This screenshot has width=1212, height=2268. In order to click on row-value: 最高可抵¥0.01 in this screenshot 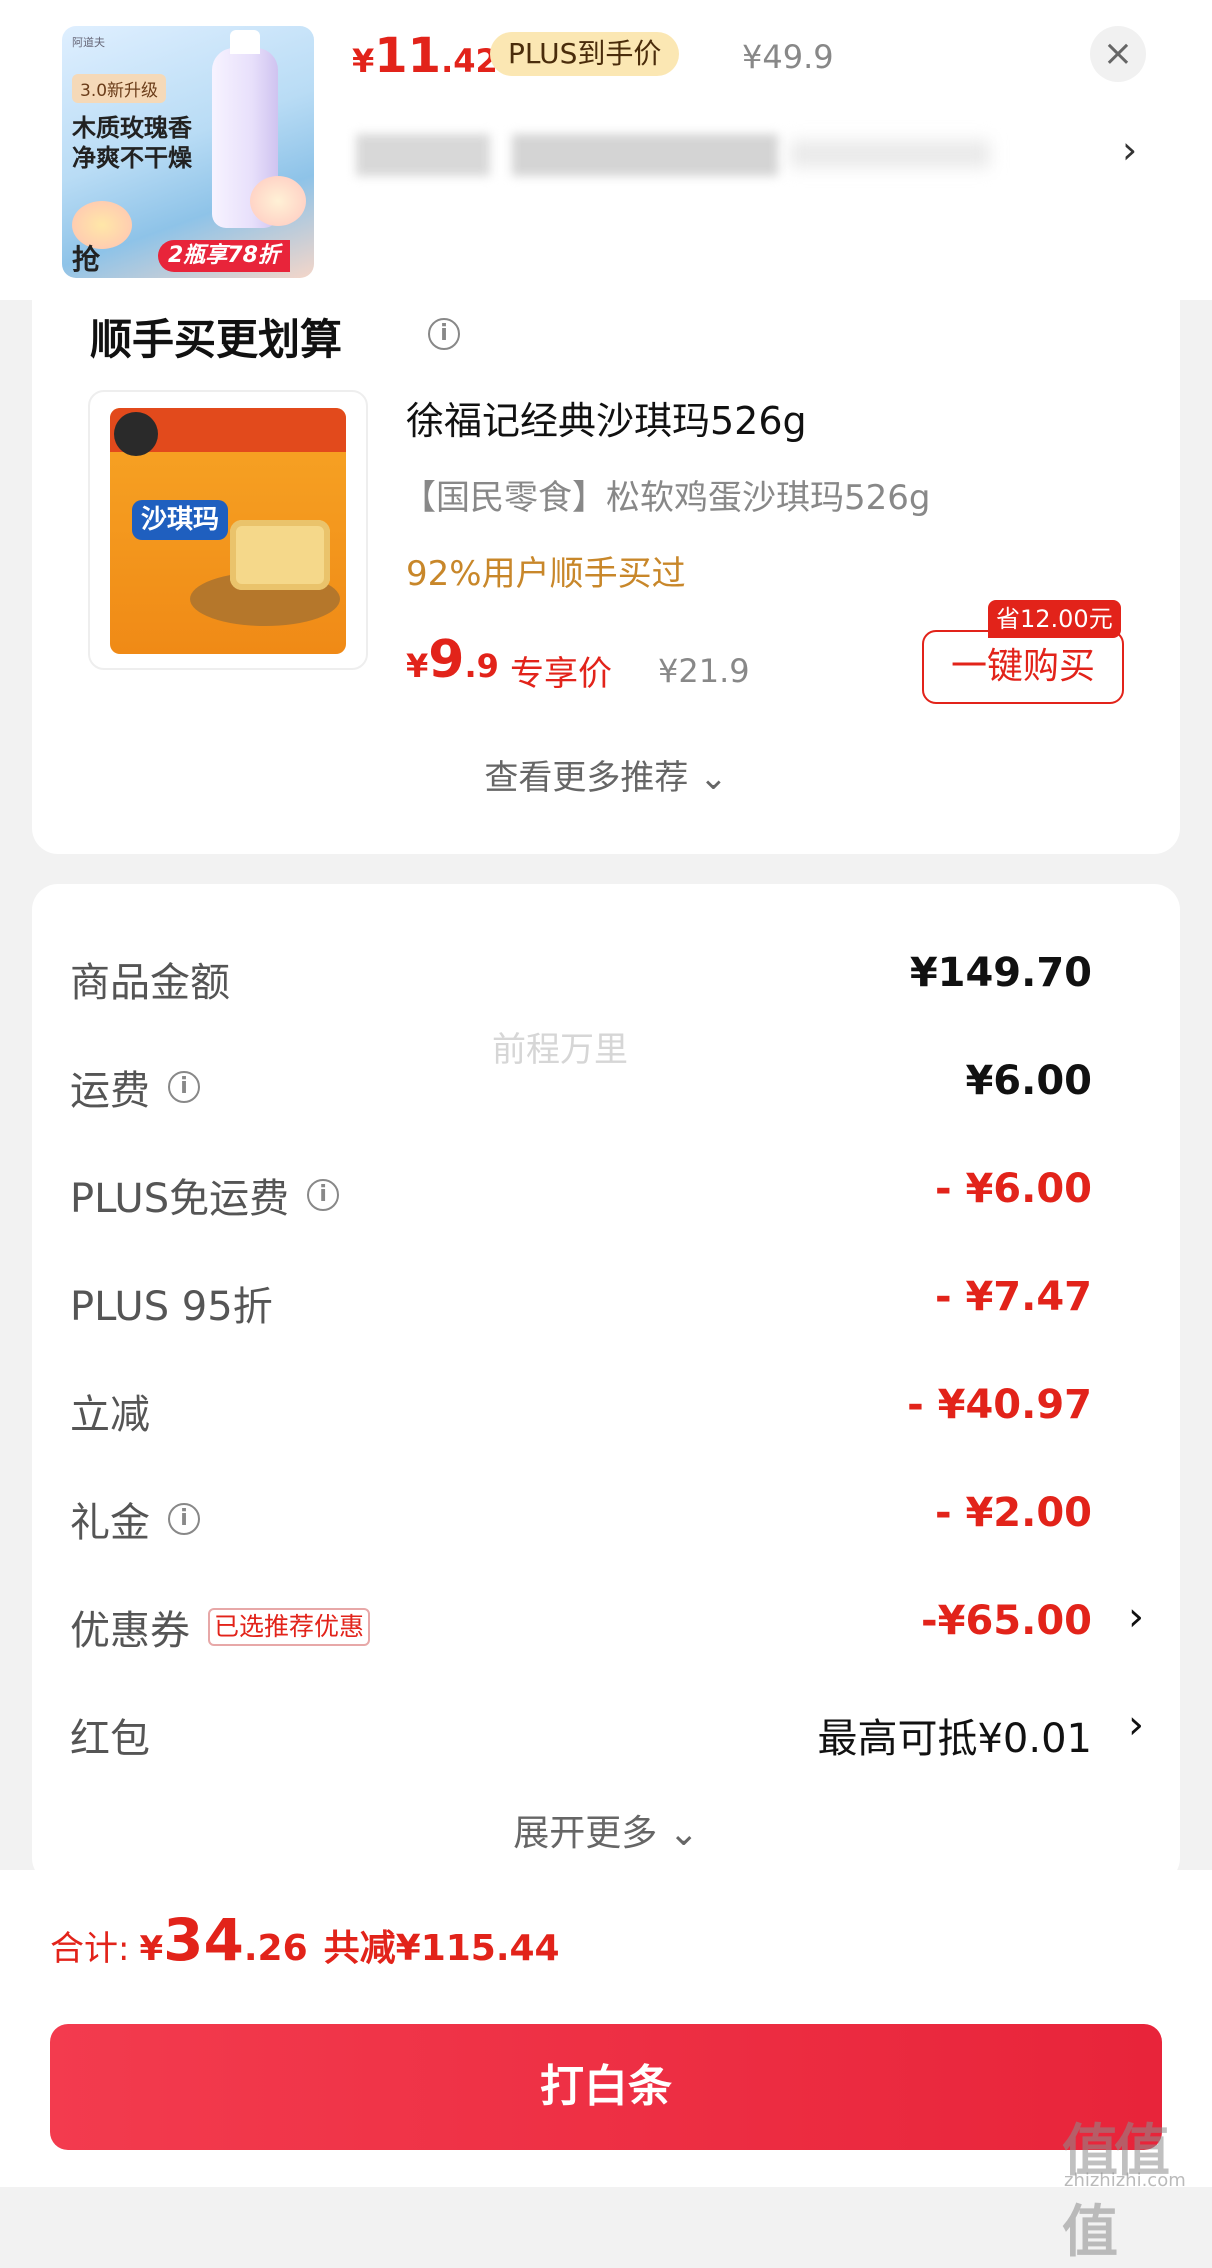, I will do `click(954, 1739)`.